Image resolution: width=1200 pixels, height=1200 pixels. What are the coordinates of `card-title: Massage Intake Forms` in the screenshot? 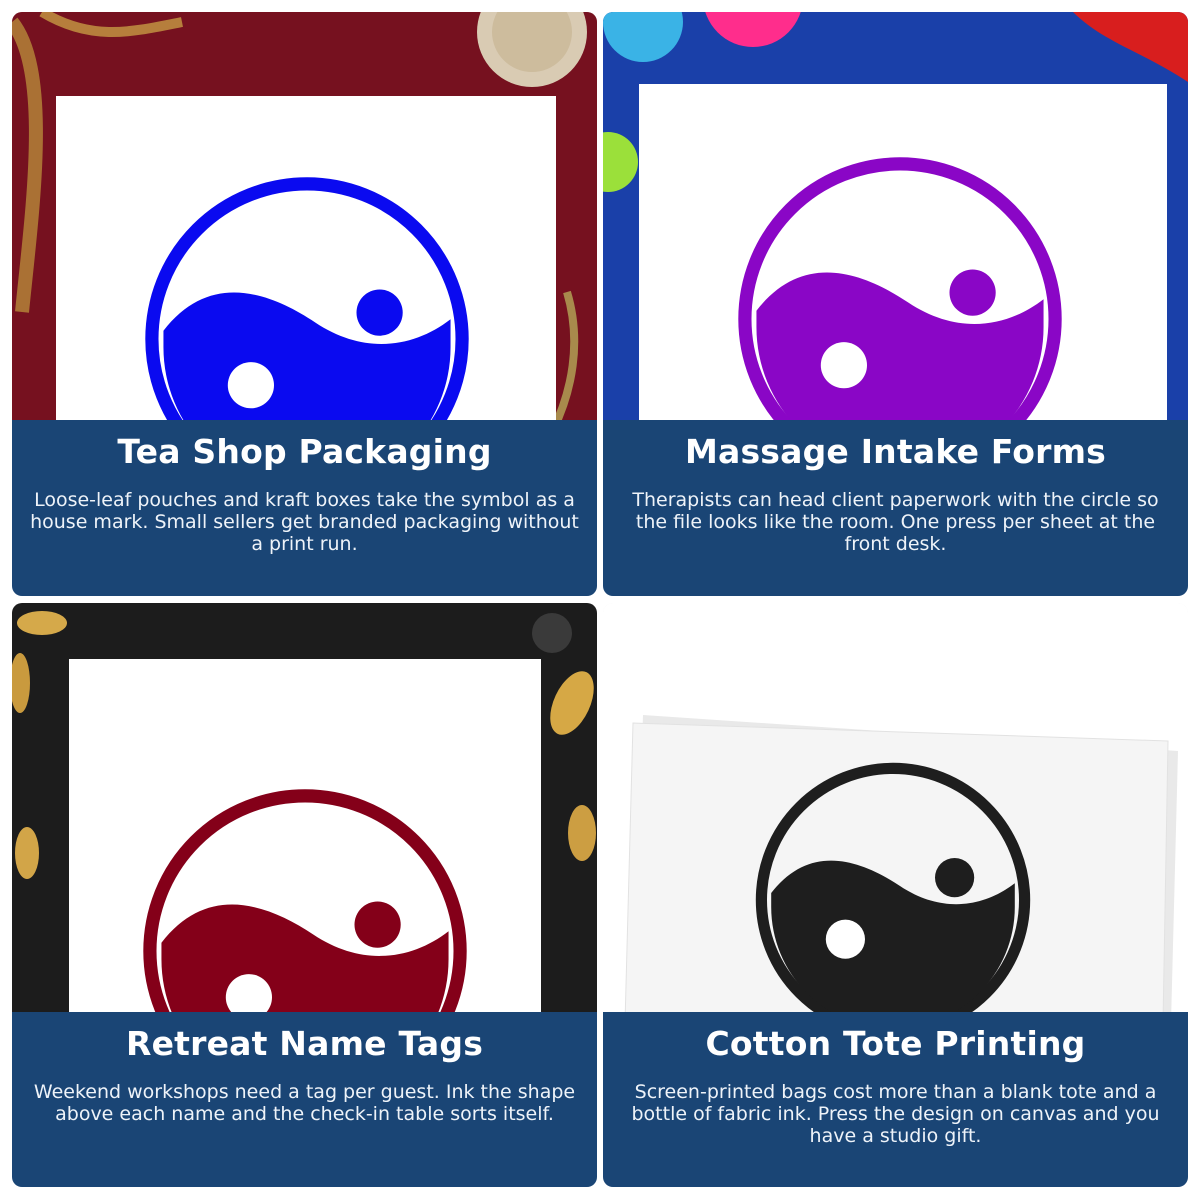 It's located at (895, 451).